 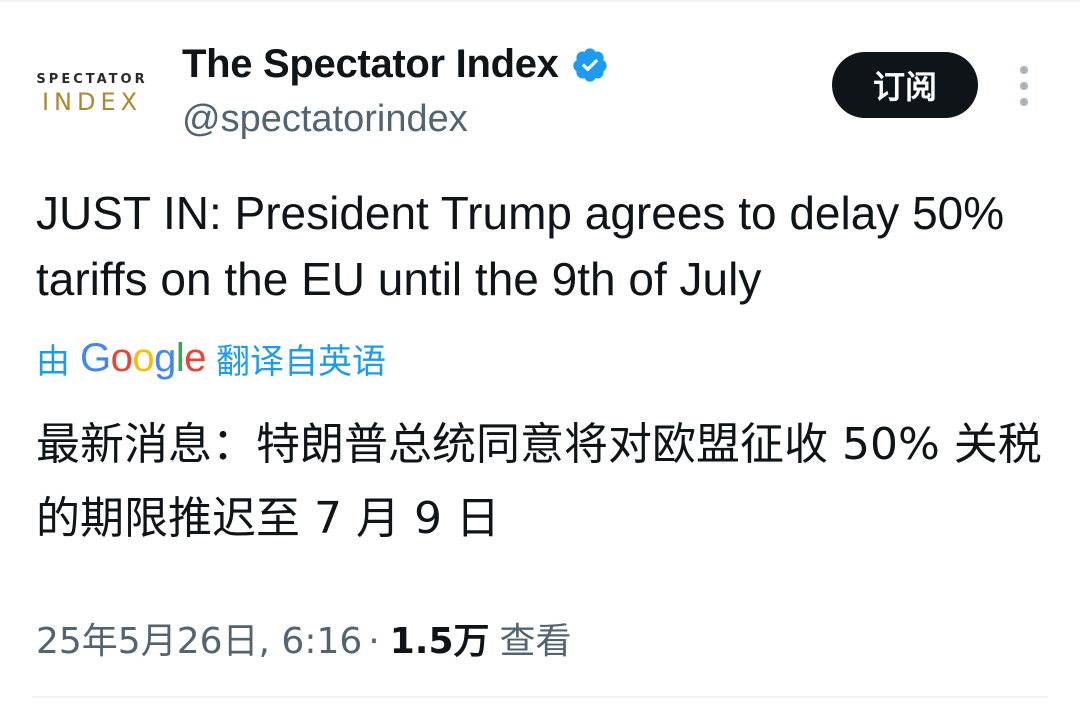 I want to click on user-handle: @spectatorindex, so click(x=325, y=119).